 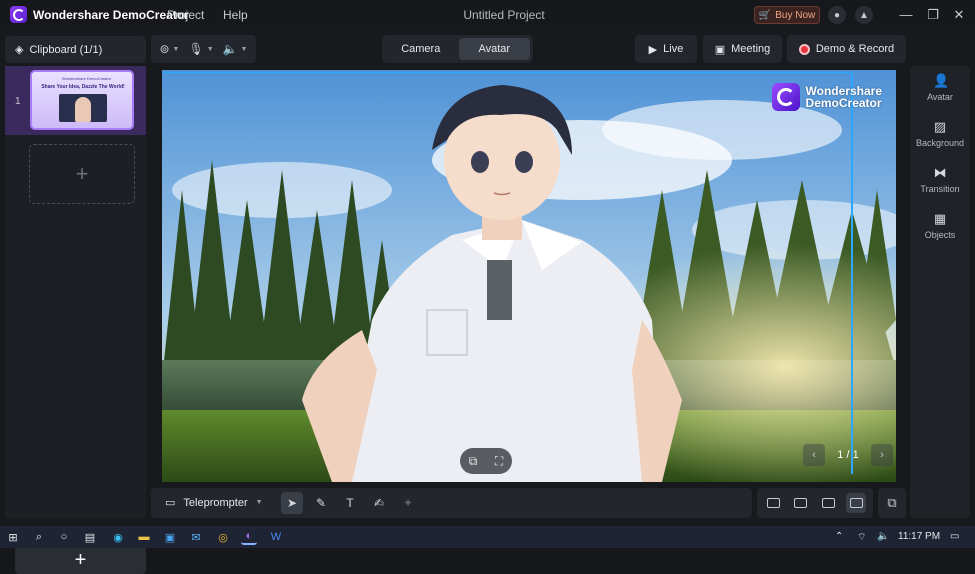 What do you see at coordinates (64, 537) in the screenshot?
I see `cortana-icon: ○` at bounding box center [64, 537].